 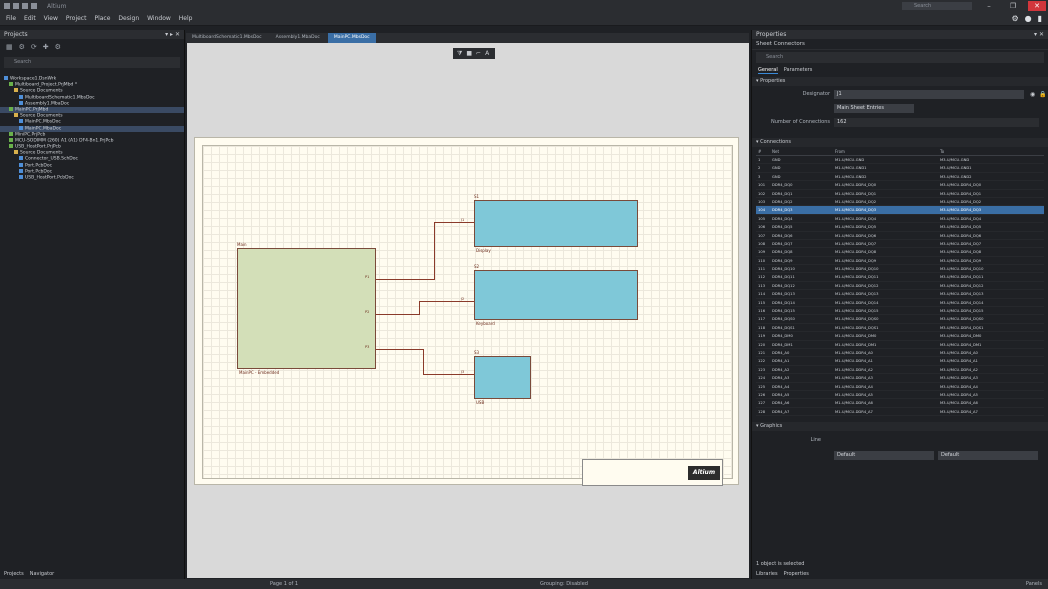 I want to click on col-from: From, so click(x=887, y=152).